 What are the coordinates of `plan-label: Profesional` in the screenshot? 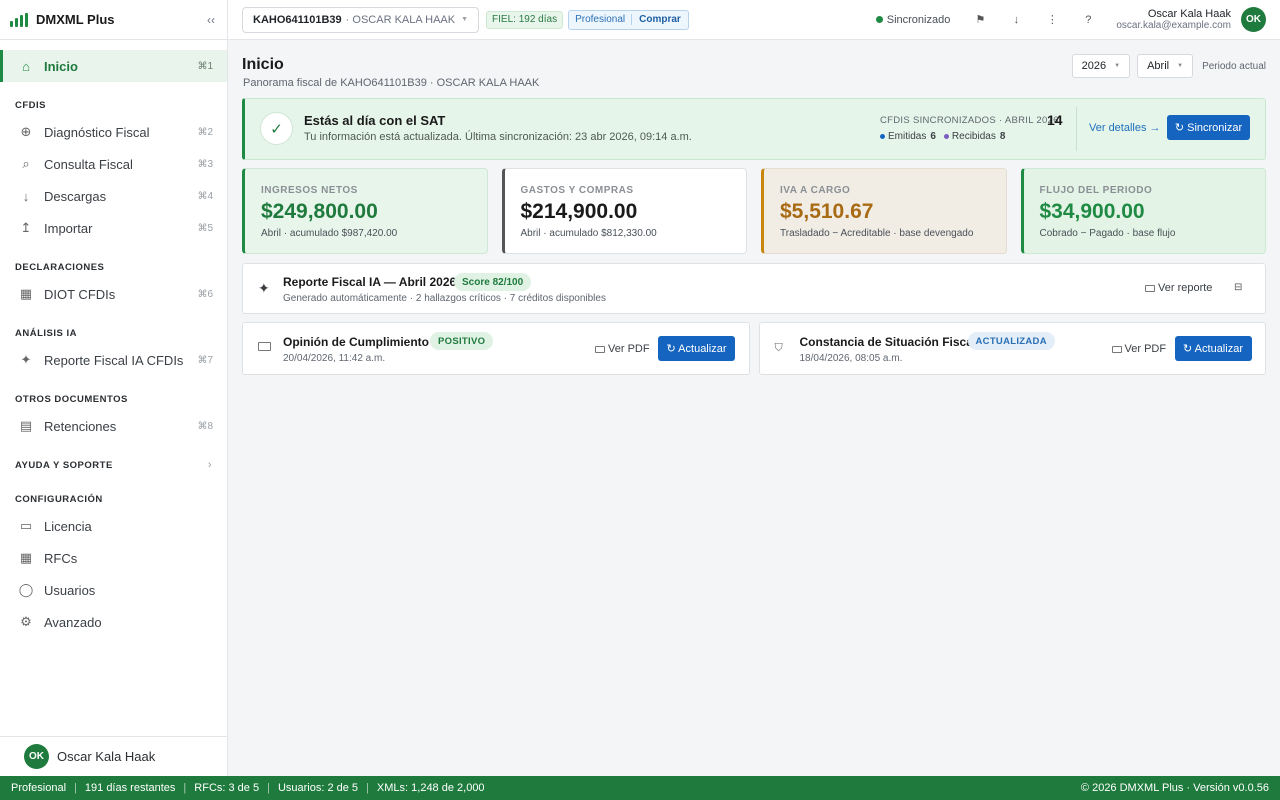 It's located at (601, 19).